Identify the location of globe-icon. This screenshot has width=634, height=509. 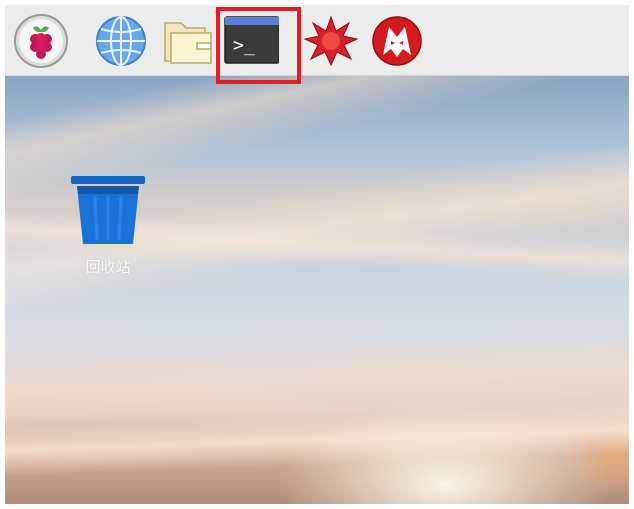
(121, 41).